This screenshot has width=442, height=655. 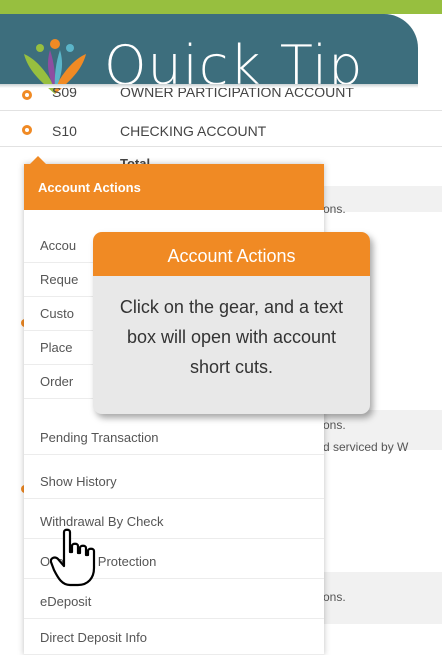 What do you see at coordinates (99, 437) in the screenshot?
I see `menu-item-label: Pending Transaction` at bounding box center [99, 437].